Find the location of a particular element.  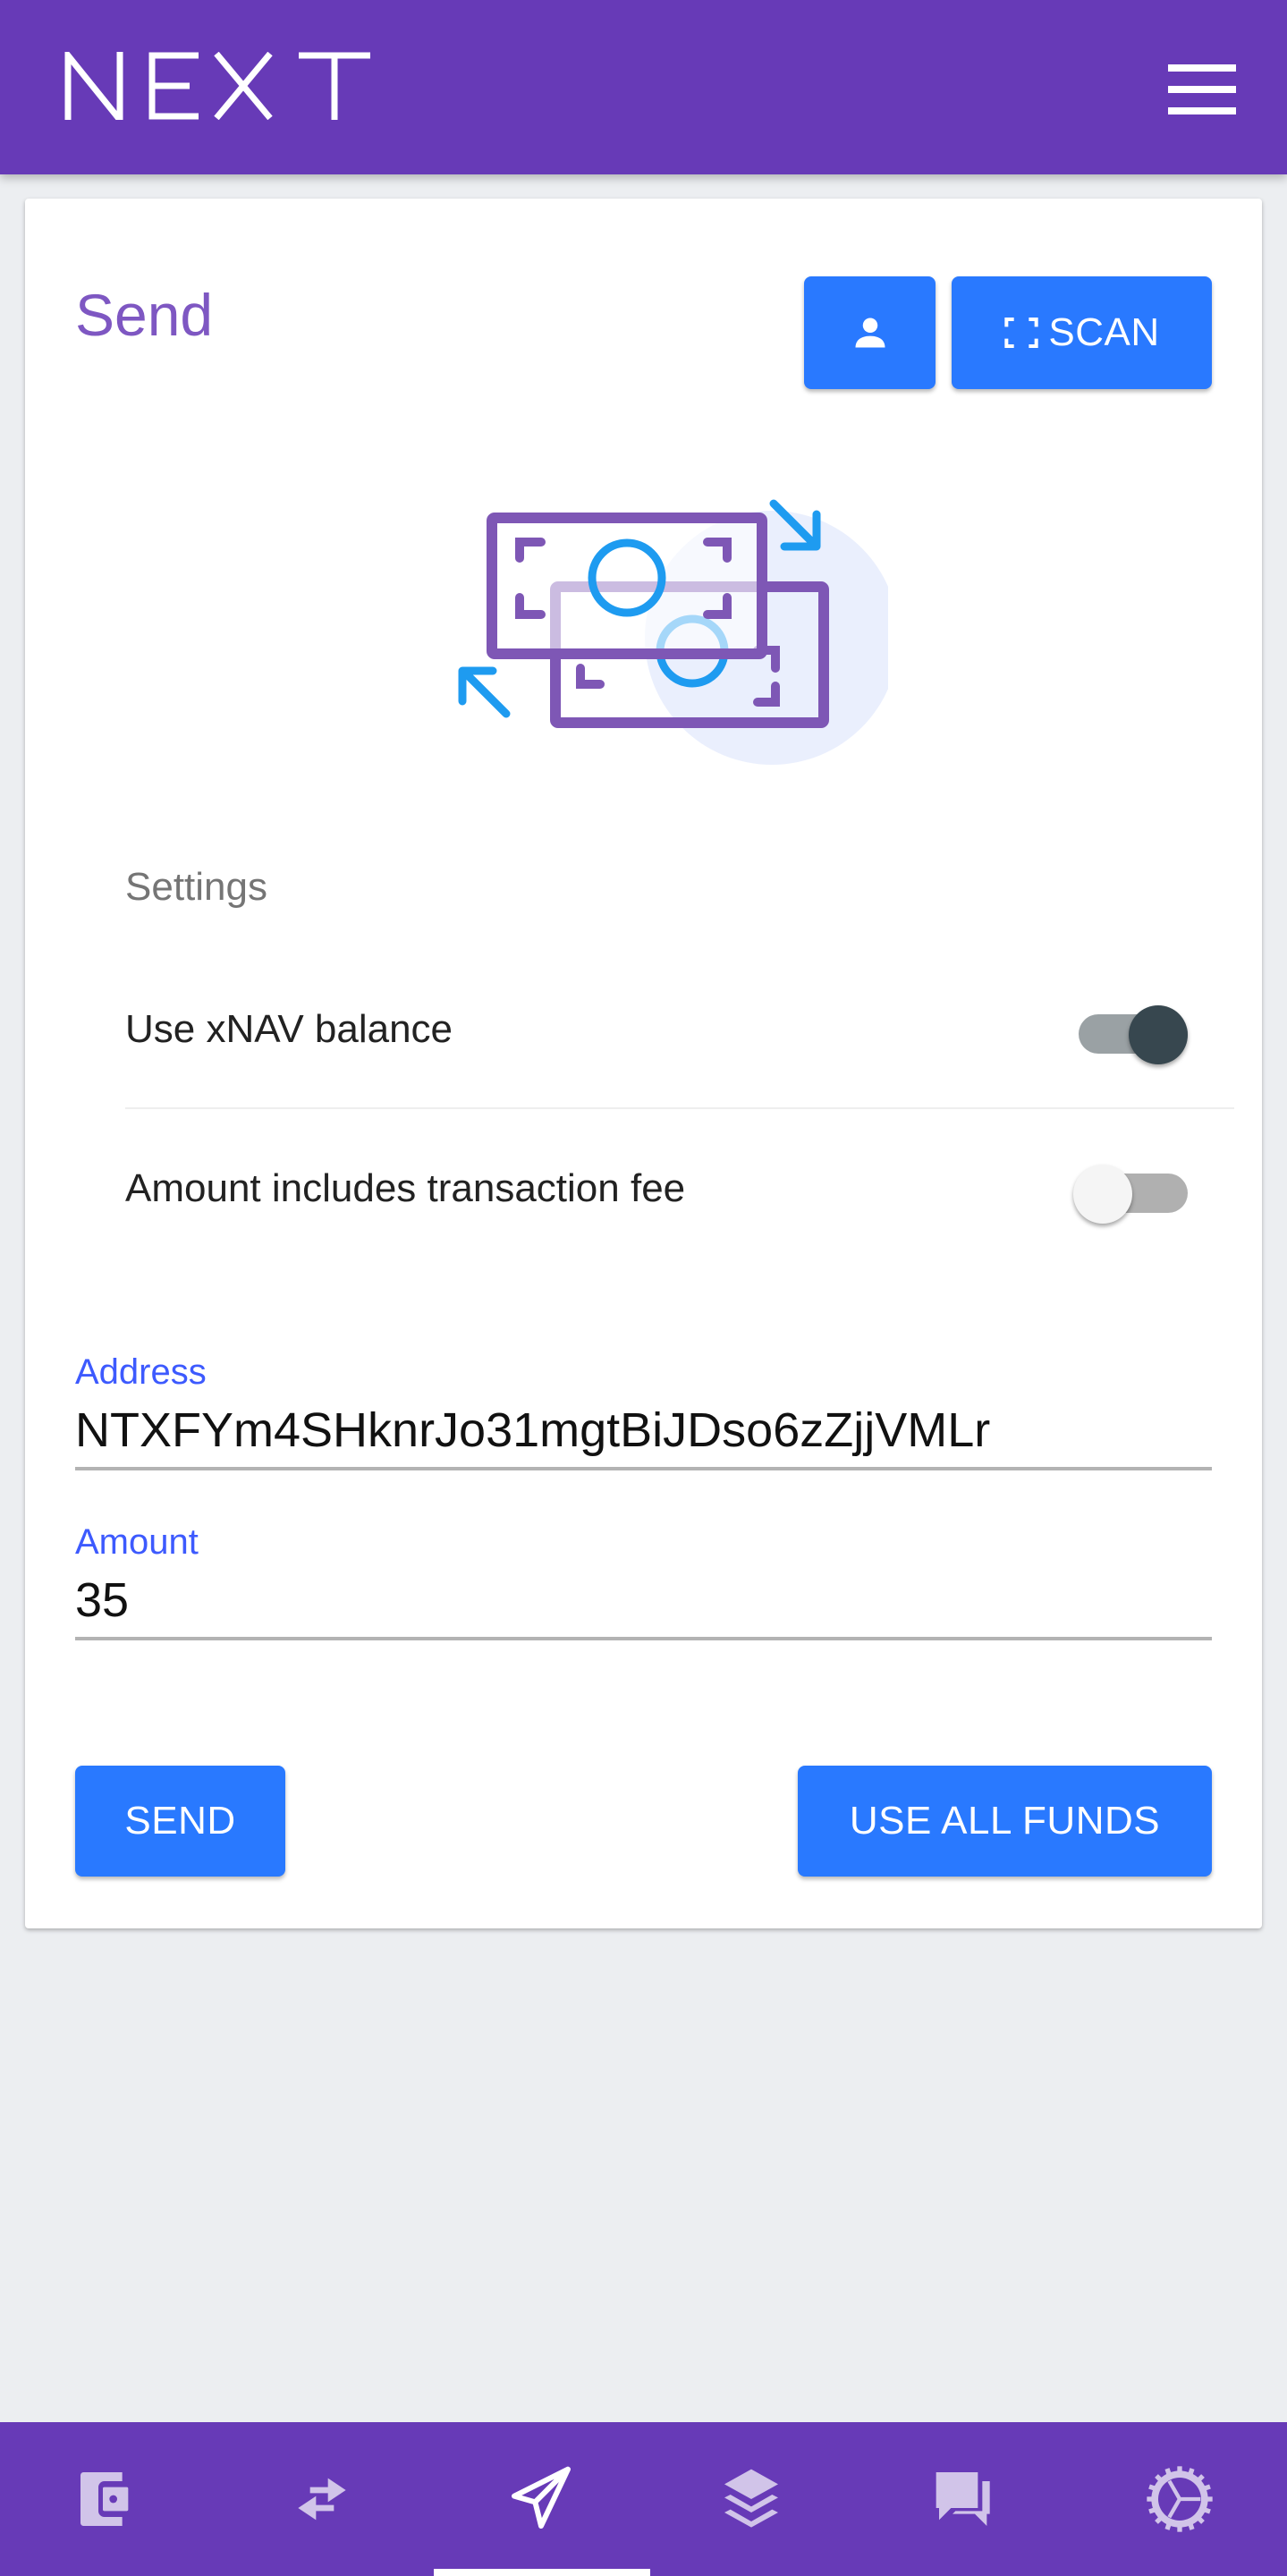

person-icon is located at coordinates (870, 333).